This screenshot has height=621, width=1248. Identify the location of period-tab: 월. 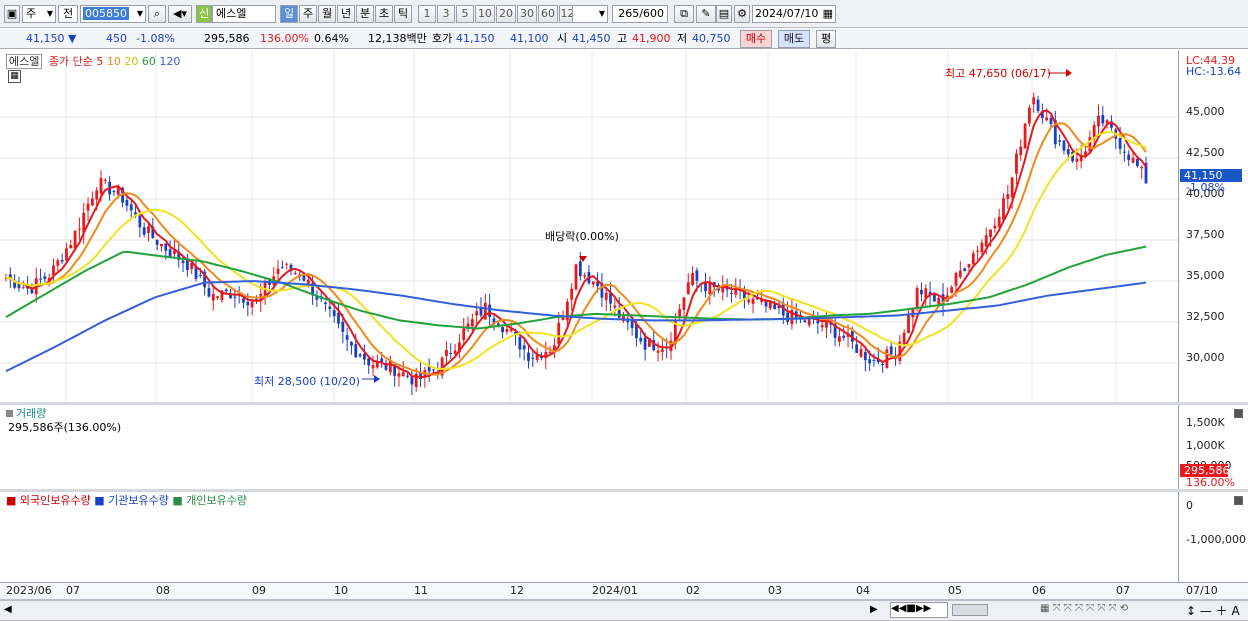
(327, 14).